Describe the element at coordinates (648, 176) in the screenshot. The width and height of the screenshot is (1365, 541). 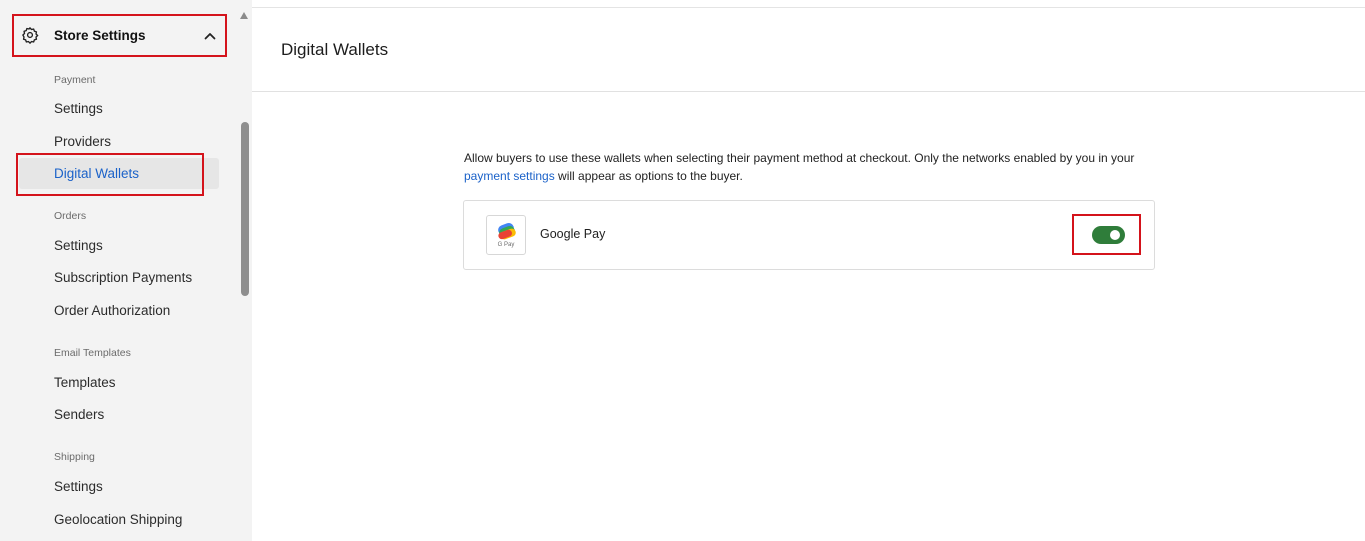
I see `description-text-end: will appear as options to the buyer.` at that location.